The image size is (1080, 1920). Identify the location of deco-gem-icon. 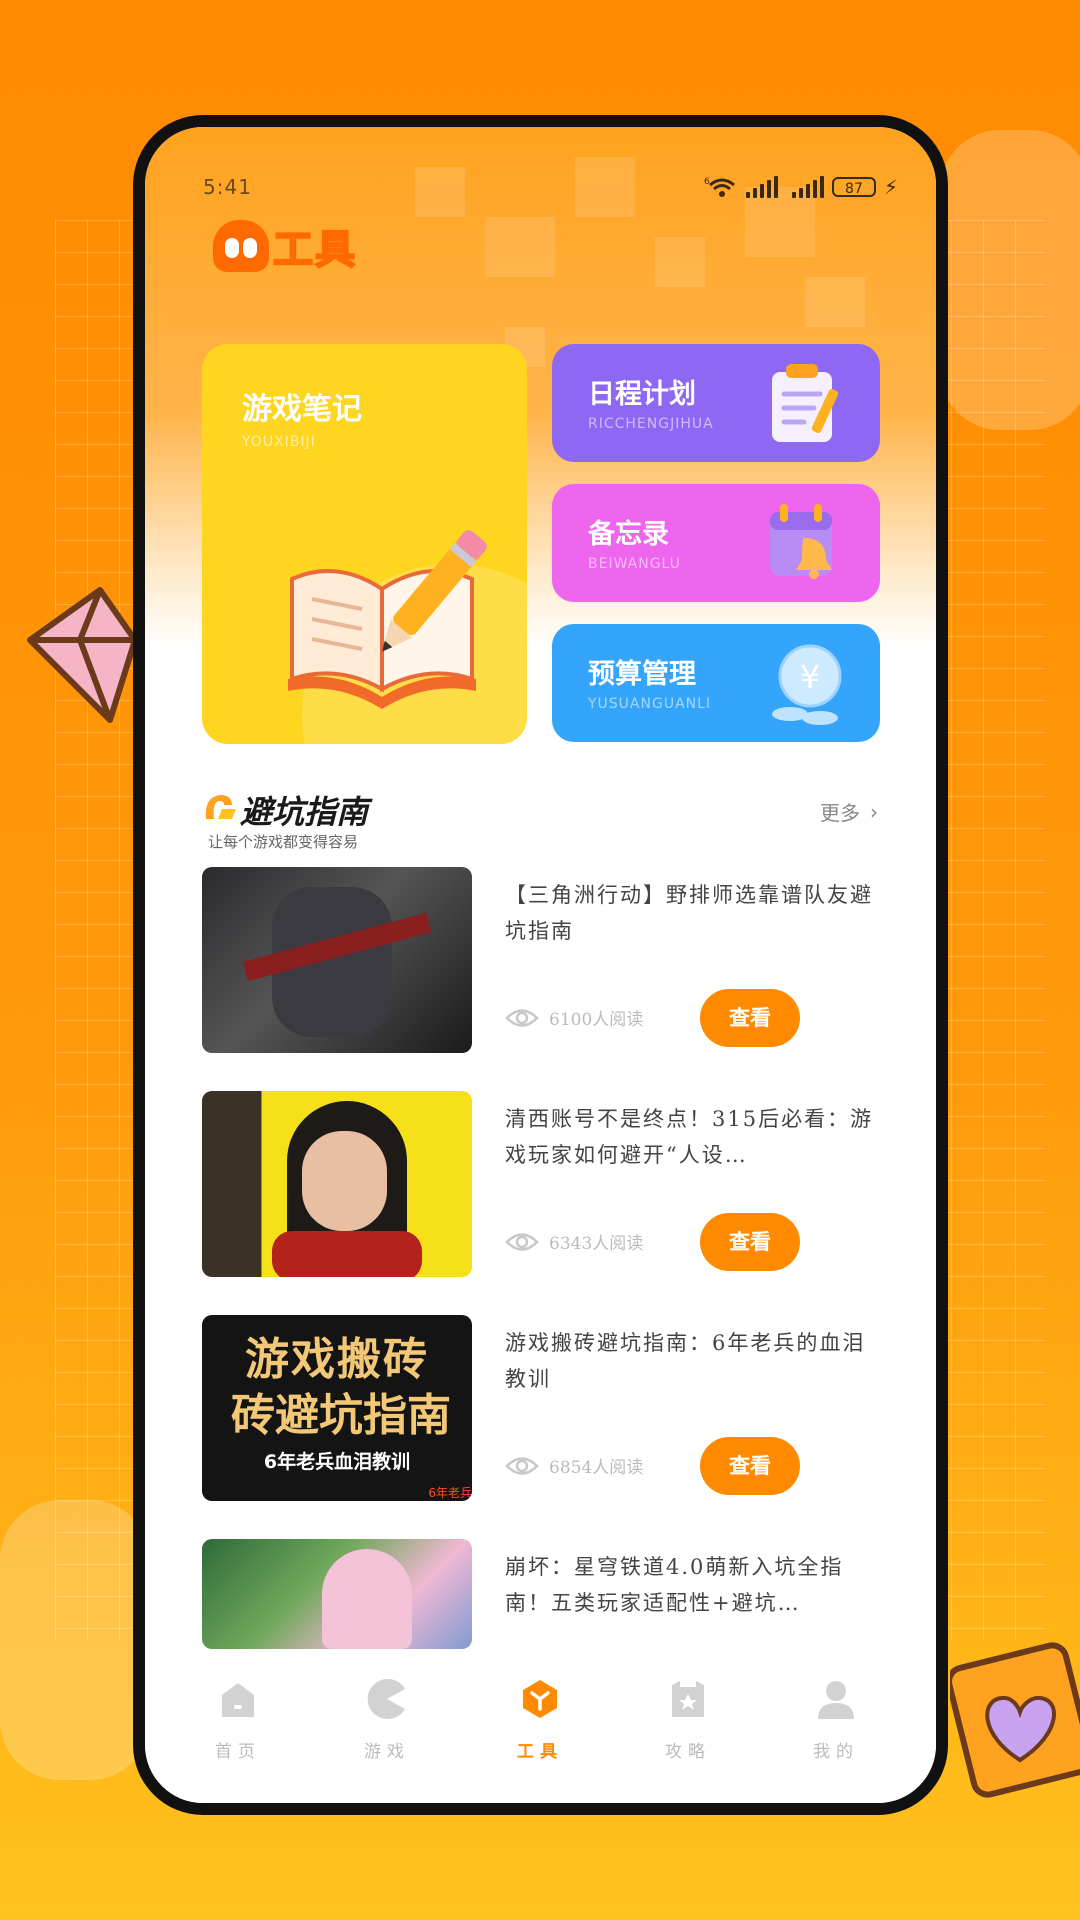
(82, 655).